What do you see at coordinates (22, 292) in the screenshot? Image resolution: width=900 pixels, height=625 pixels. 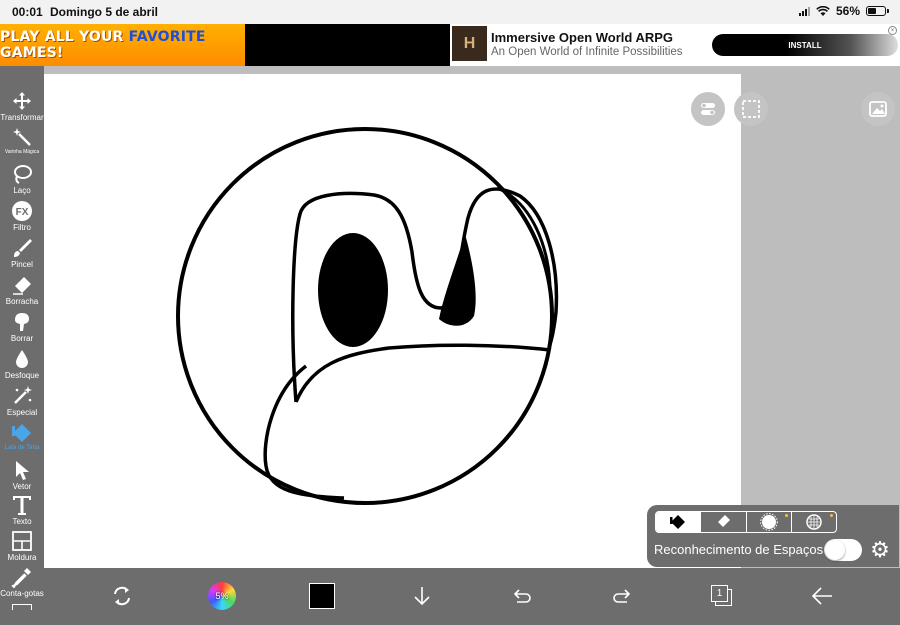 I see `tool-eraser: Borracha` at bounding box center [22, 292].